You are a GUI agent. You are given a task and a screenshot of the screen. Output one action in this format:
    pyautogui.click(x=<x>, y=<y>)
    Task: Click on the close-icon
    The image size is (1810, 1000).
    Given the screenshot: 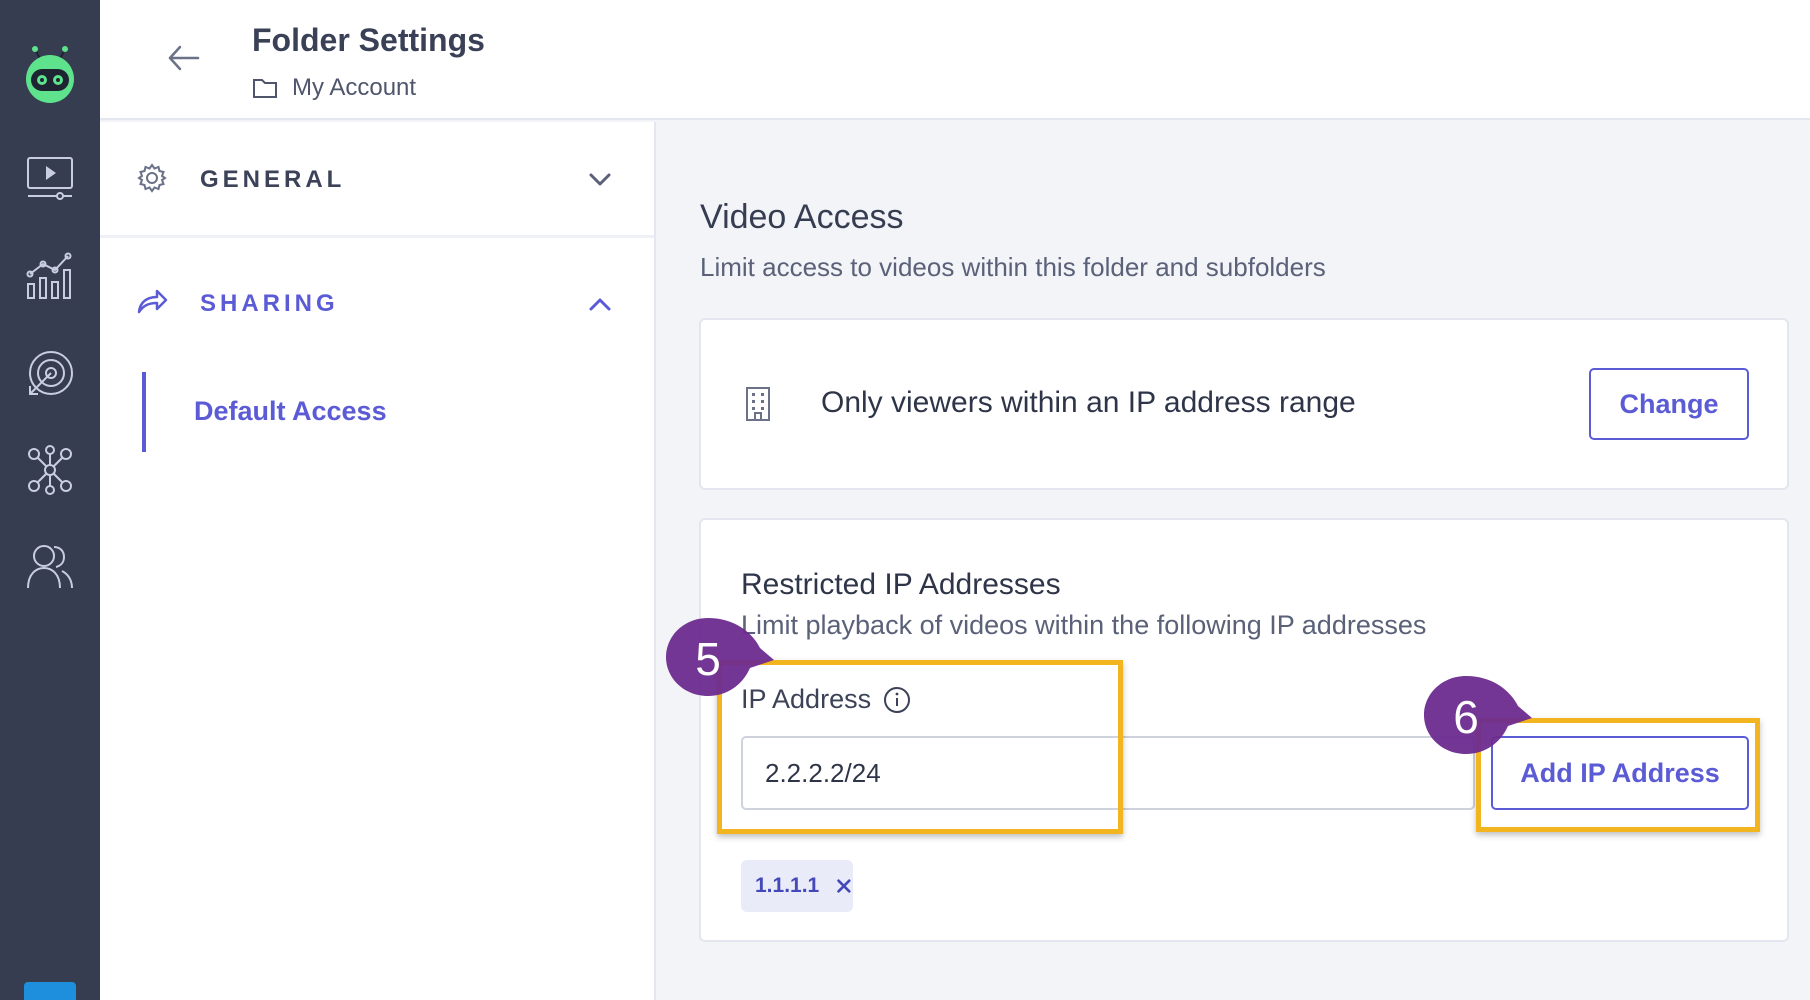 What is the action you would take?
    pyautogui.click(x=844, y=886)
    